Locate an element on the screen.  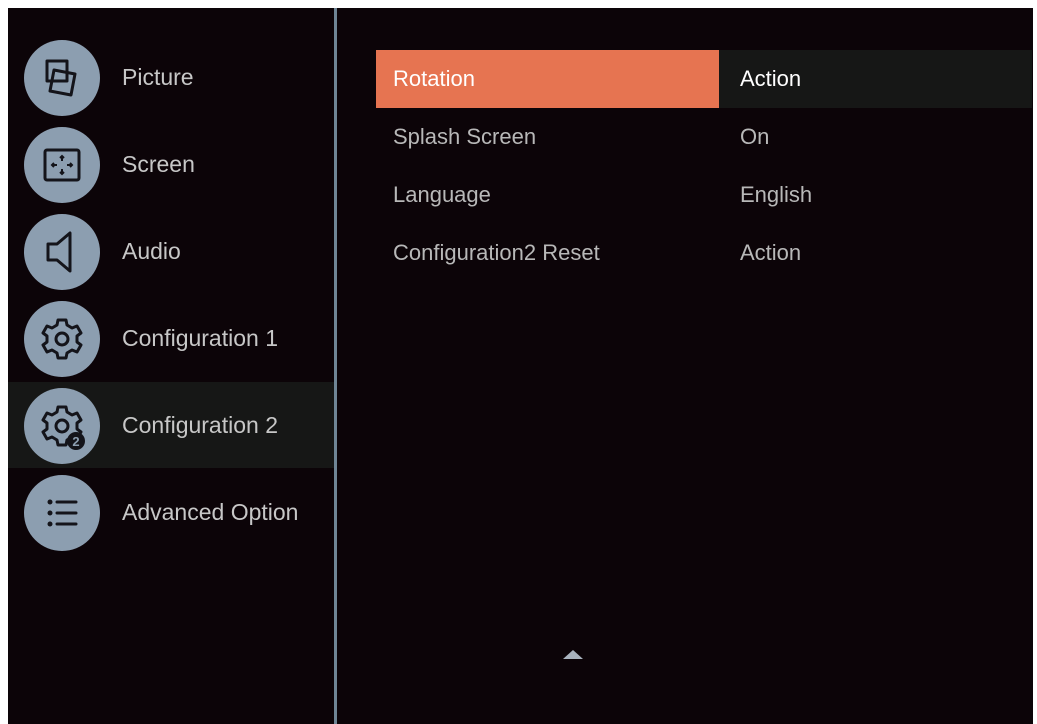
gear-icon is located at coordinates (62, 339).